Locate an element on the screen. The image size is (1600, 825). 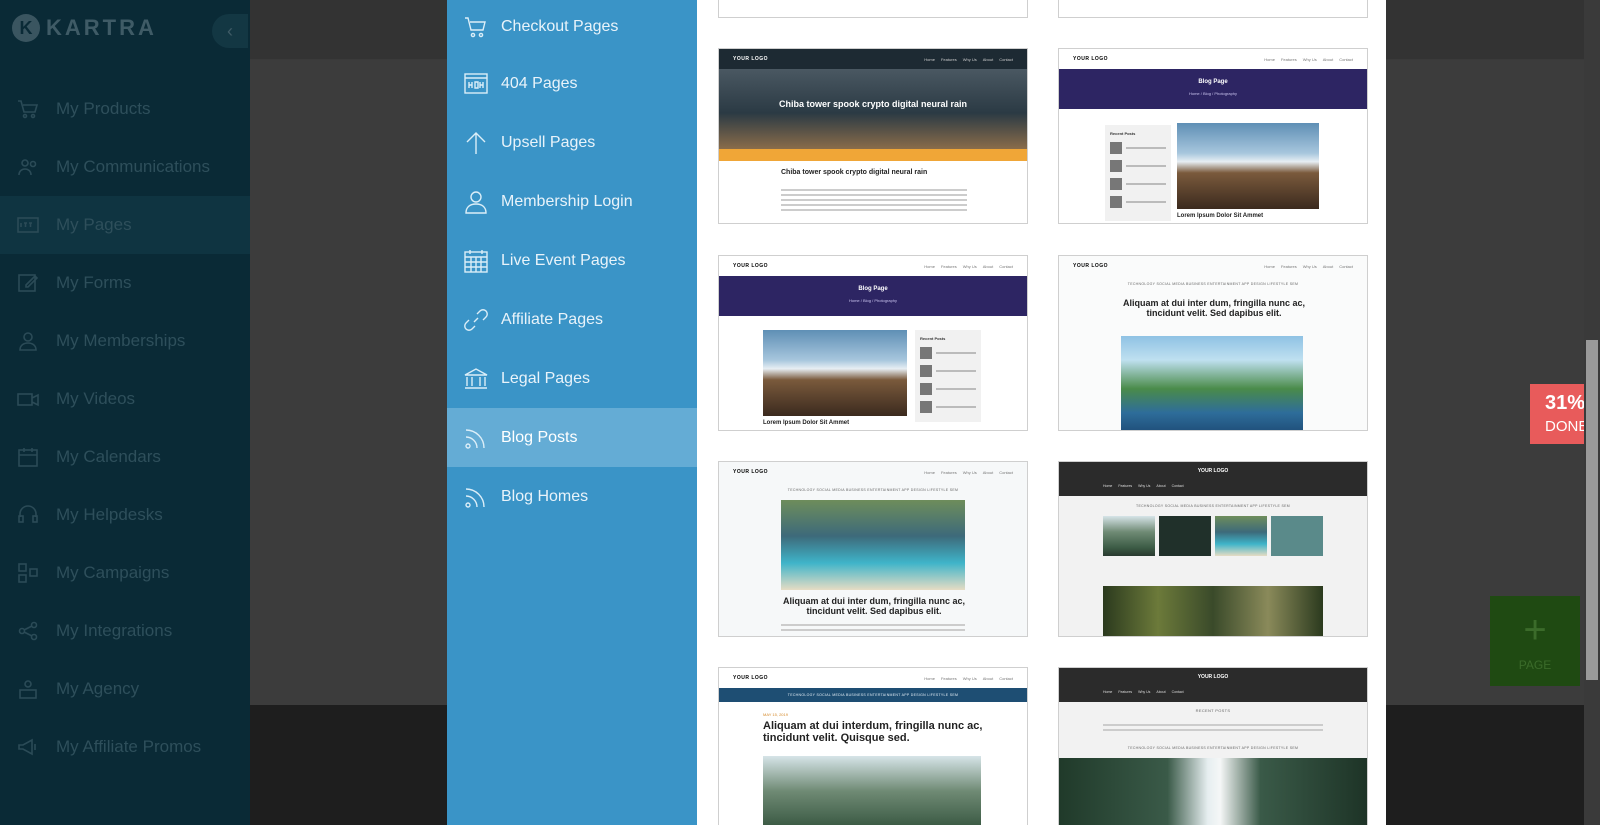
nav-item-label: My Affiliate Promos is located at coordinates (129, 746).